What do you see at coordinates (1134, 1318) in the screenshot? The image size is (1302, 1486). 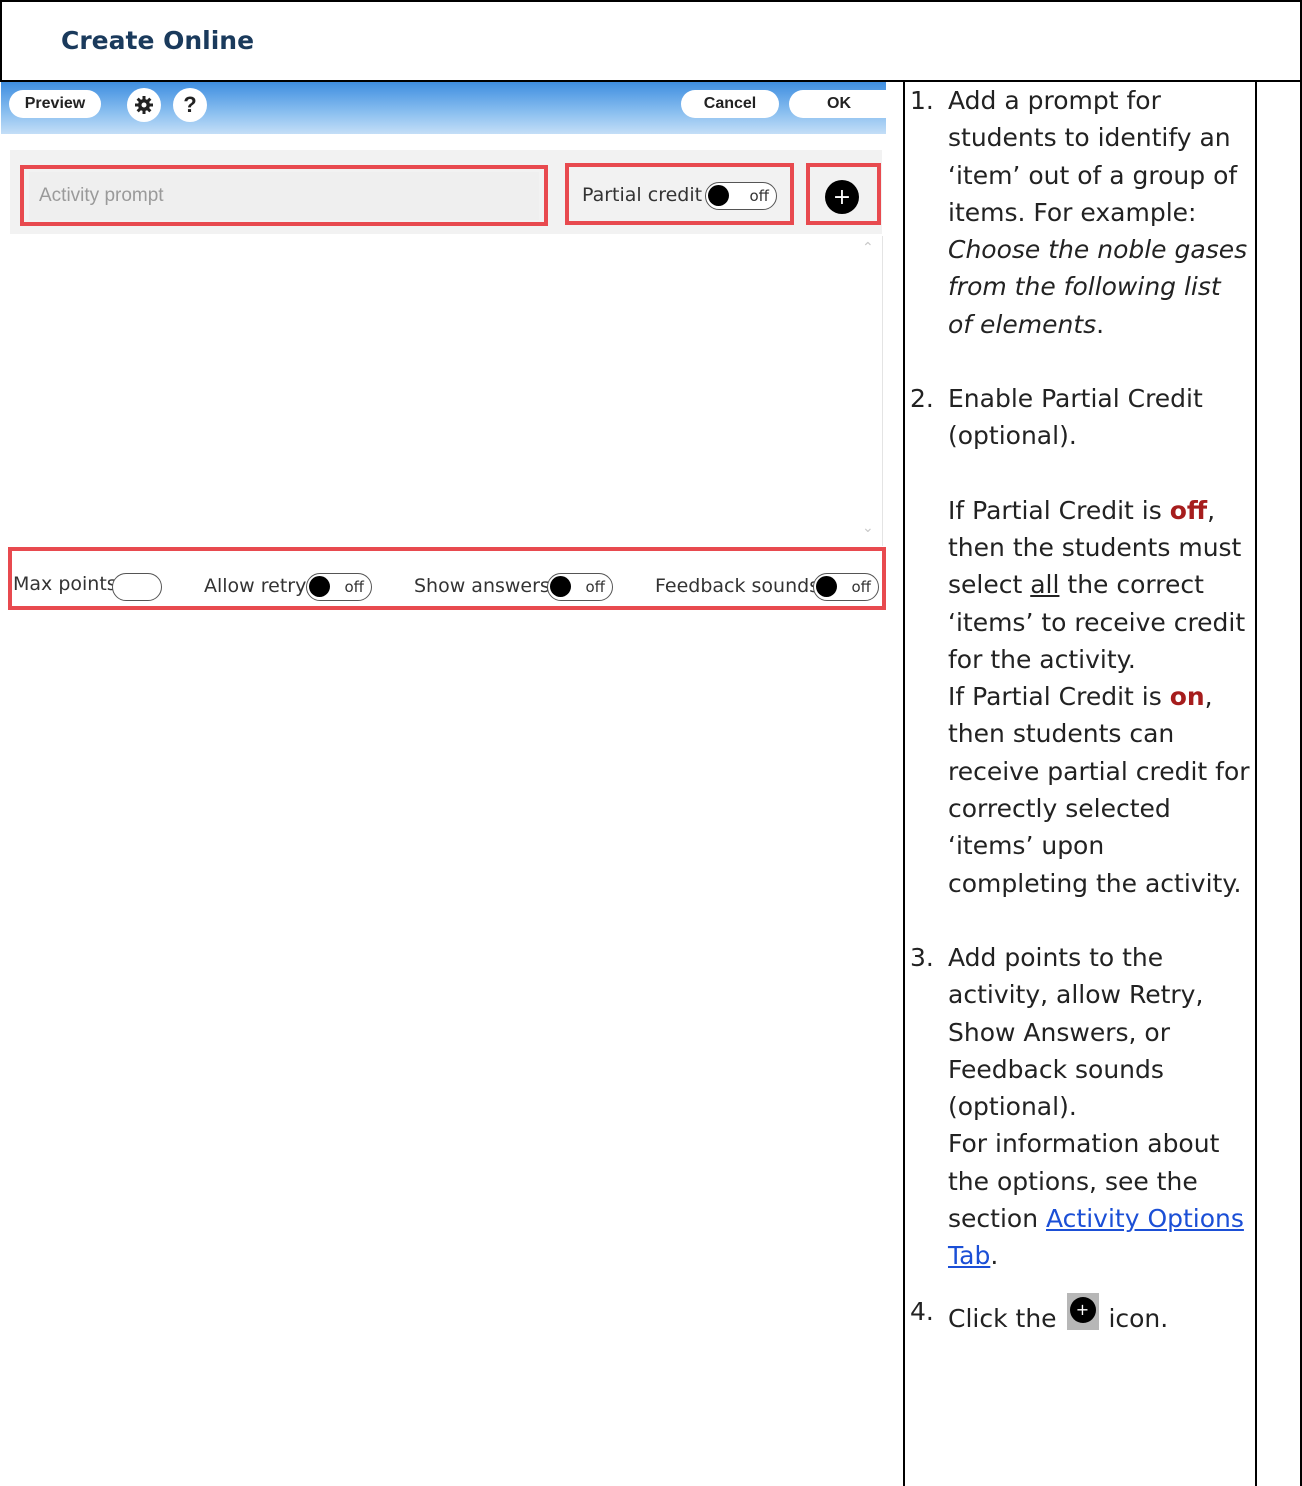 I see `step-text: icon.` at bounding box center [1134, 1318].